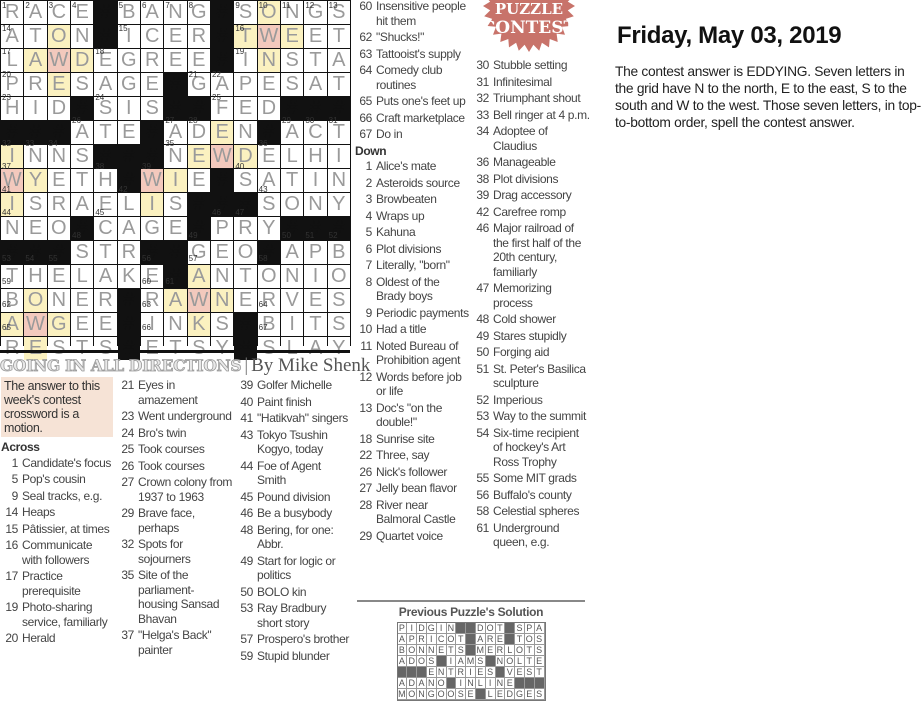 This screenshot has width=923, height=701. I want to click on clue-text: Had a title, so click(401, 329).